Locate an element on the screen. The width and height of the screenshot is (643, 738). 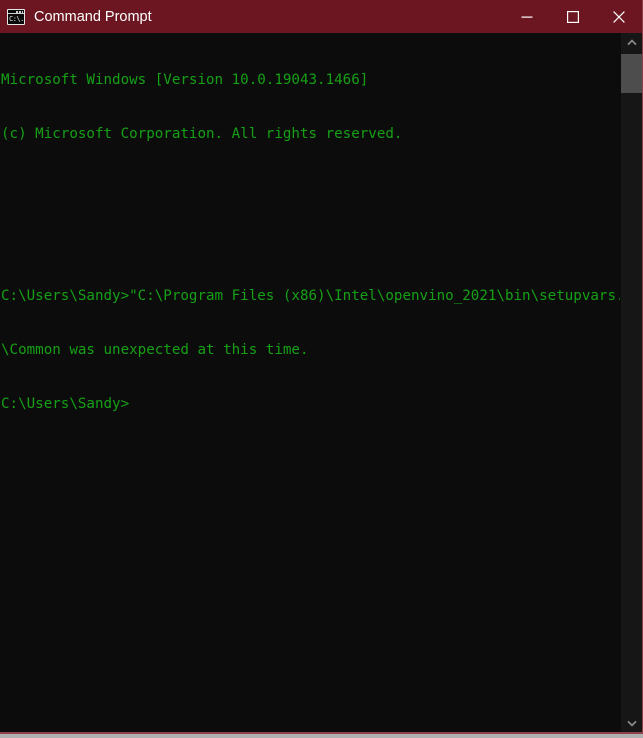
minimize-icon is located at coordinates (527, 17).